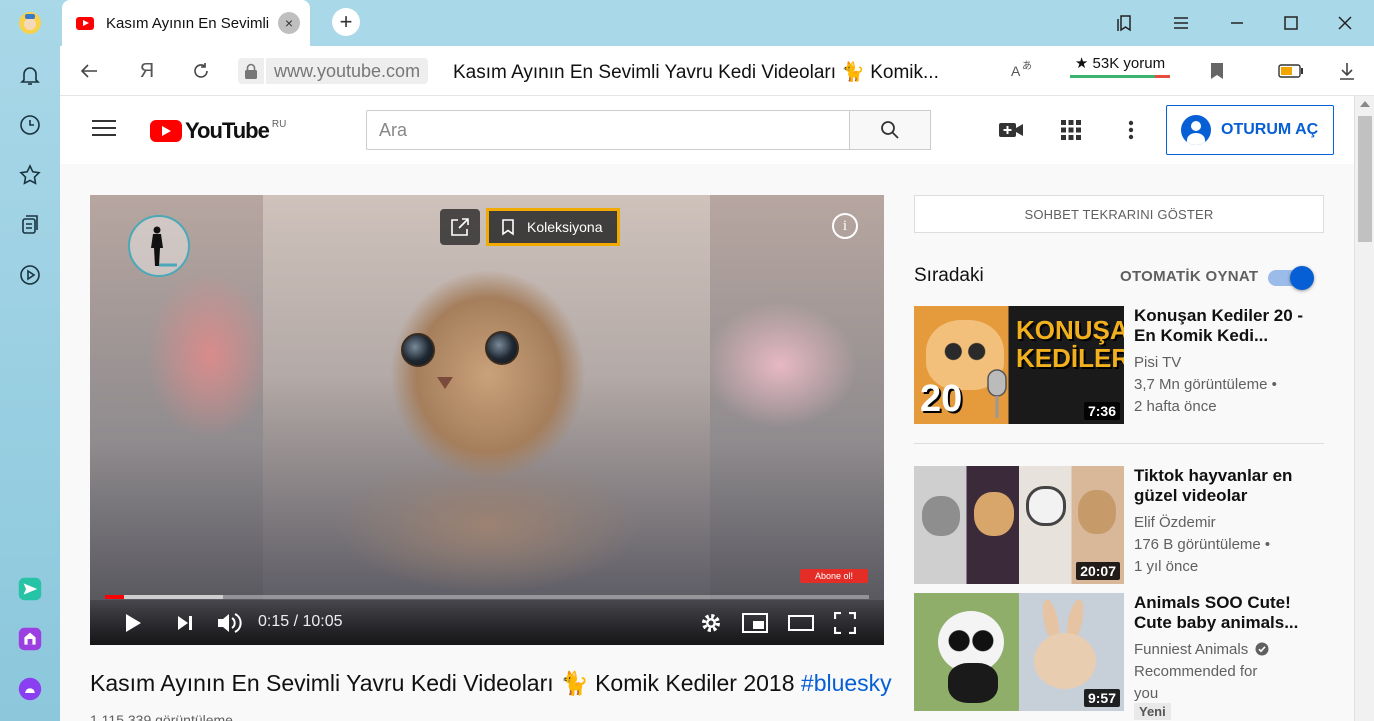 The height and width of the screenshot is (721, 1374). Describe the element at coordinates (1237, 23) in the screenshot. I see `minimize-icon` at that location.